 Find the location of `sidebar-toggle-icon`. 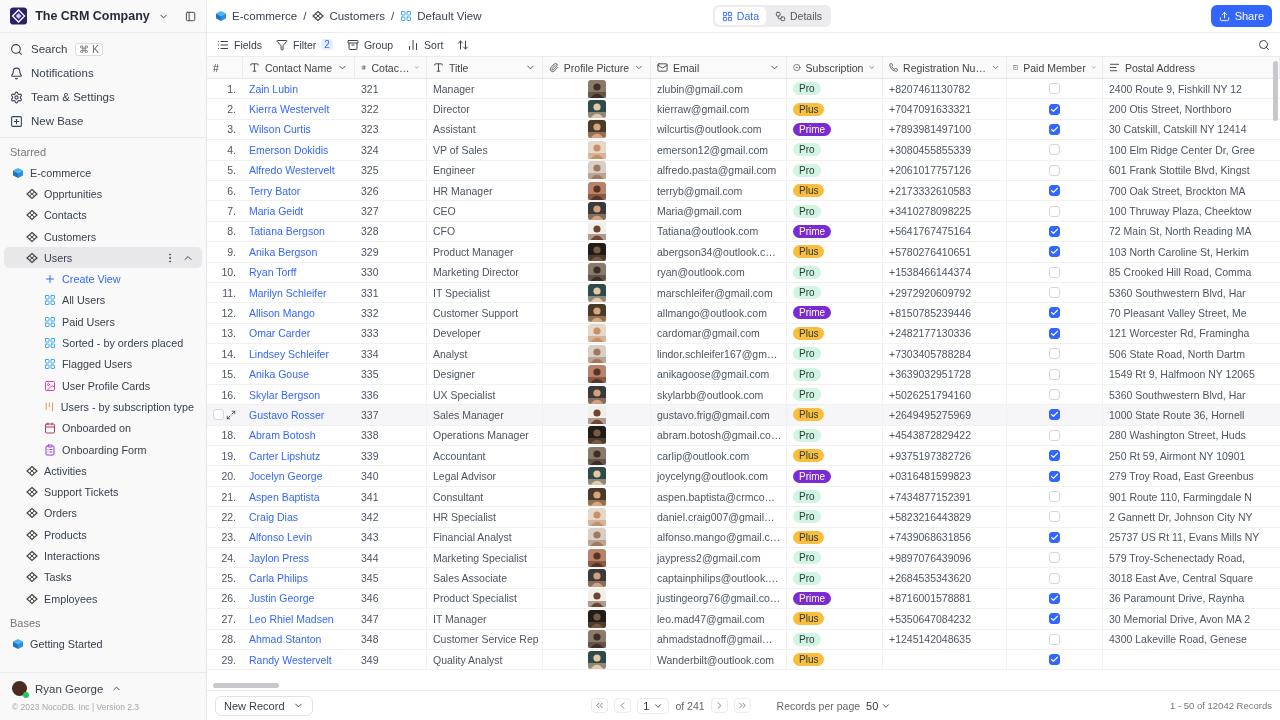

sidebar-toggle-icon is located at coordinates (190, 16).